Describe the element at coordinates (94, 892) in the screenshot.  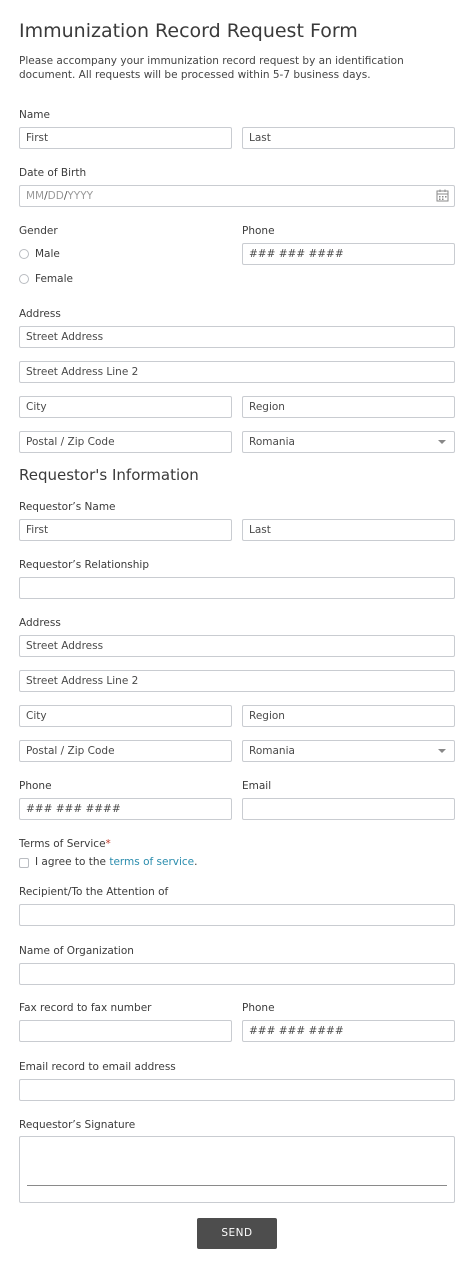
I see `recipient-label: Recipient/To the Attention of` at that location.